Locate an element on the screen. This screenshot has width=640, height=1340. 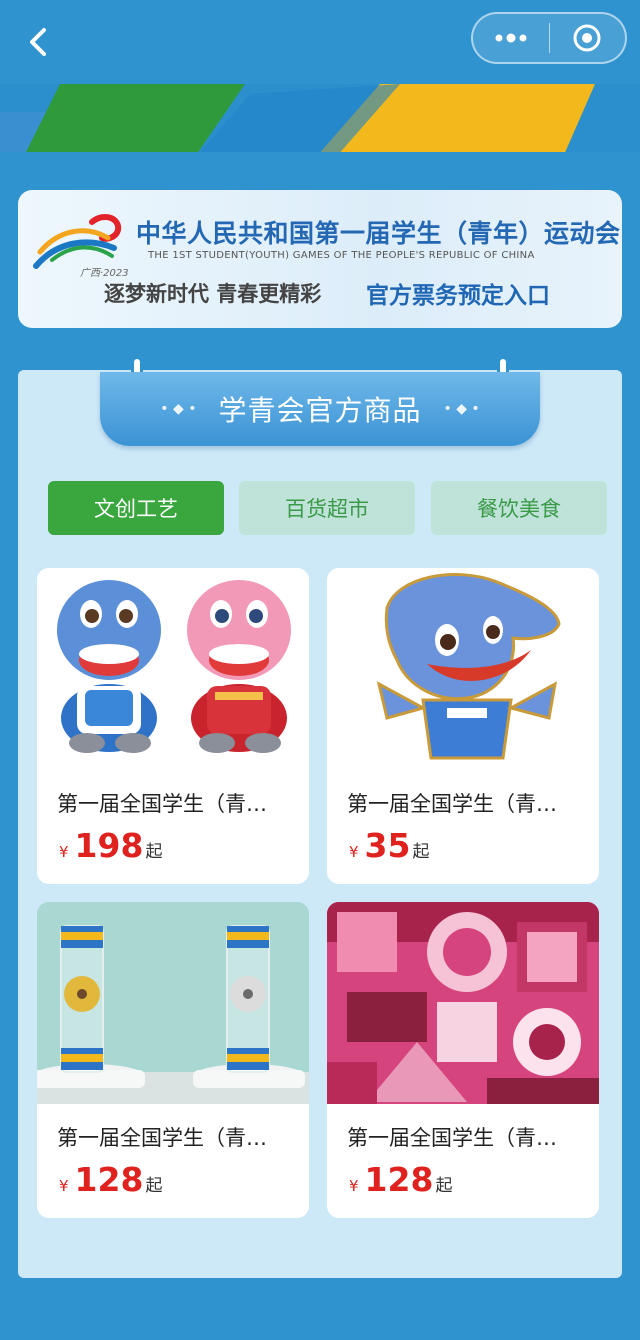
price-value: 35 is located at coordinates (387, 845).